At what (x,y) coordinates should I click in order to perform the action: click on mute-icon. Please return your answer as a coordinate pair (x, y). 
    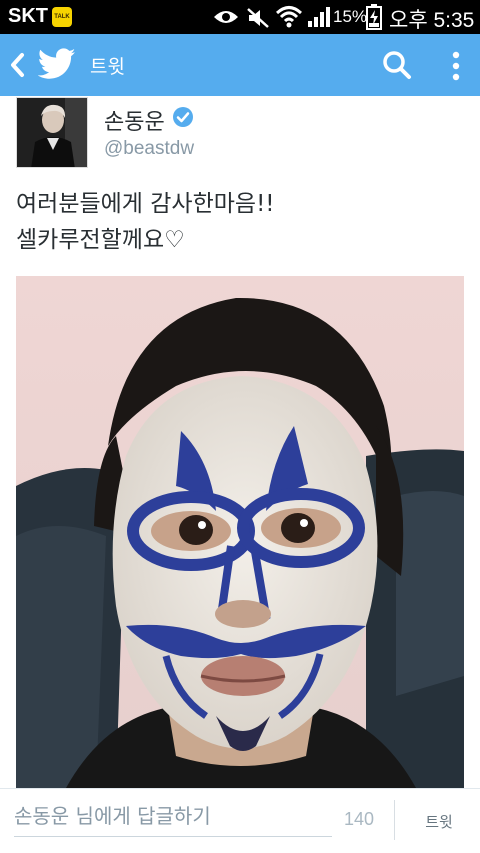
    Looking at the image, I should click on (258, 18).